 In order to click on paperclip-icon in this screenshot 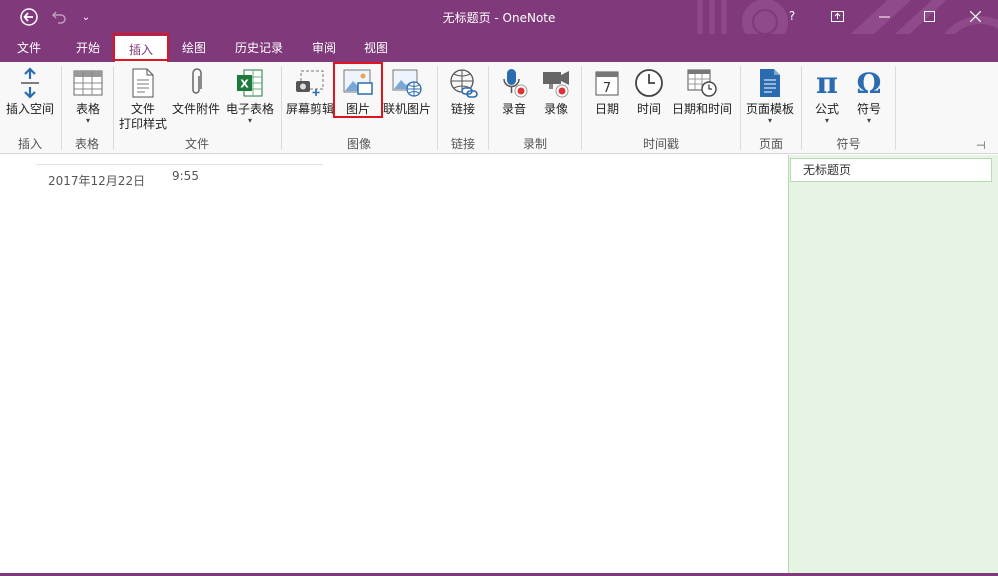, I will do `click(196, 83)`.